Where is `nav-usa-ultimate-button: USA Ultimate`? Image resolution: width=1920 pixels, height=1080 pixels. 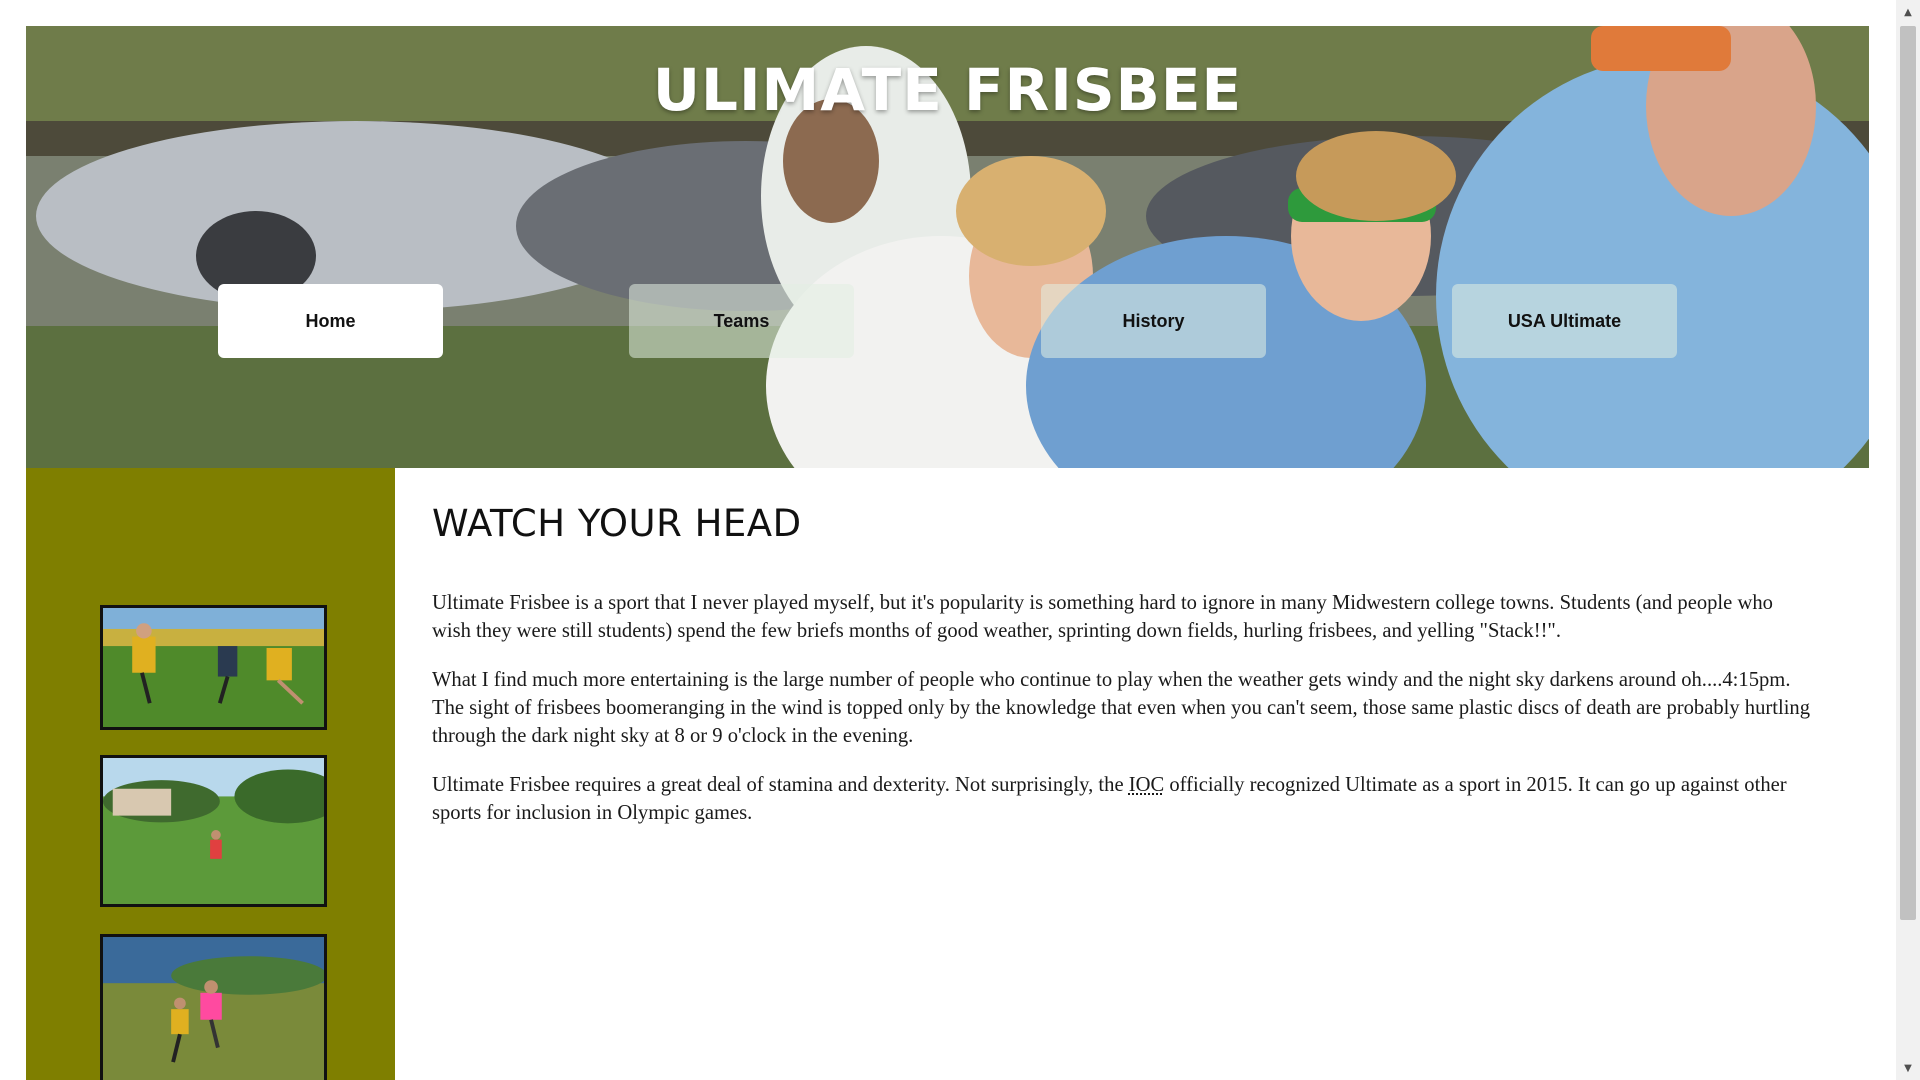
nav-usa-ultimate-button: USA Ultimate is located at coordinates (1564, 321).